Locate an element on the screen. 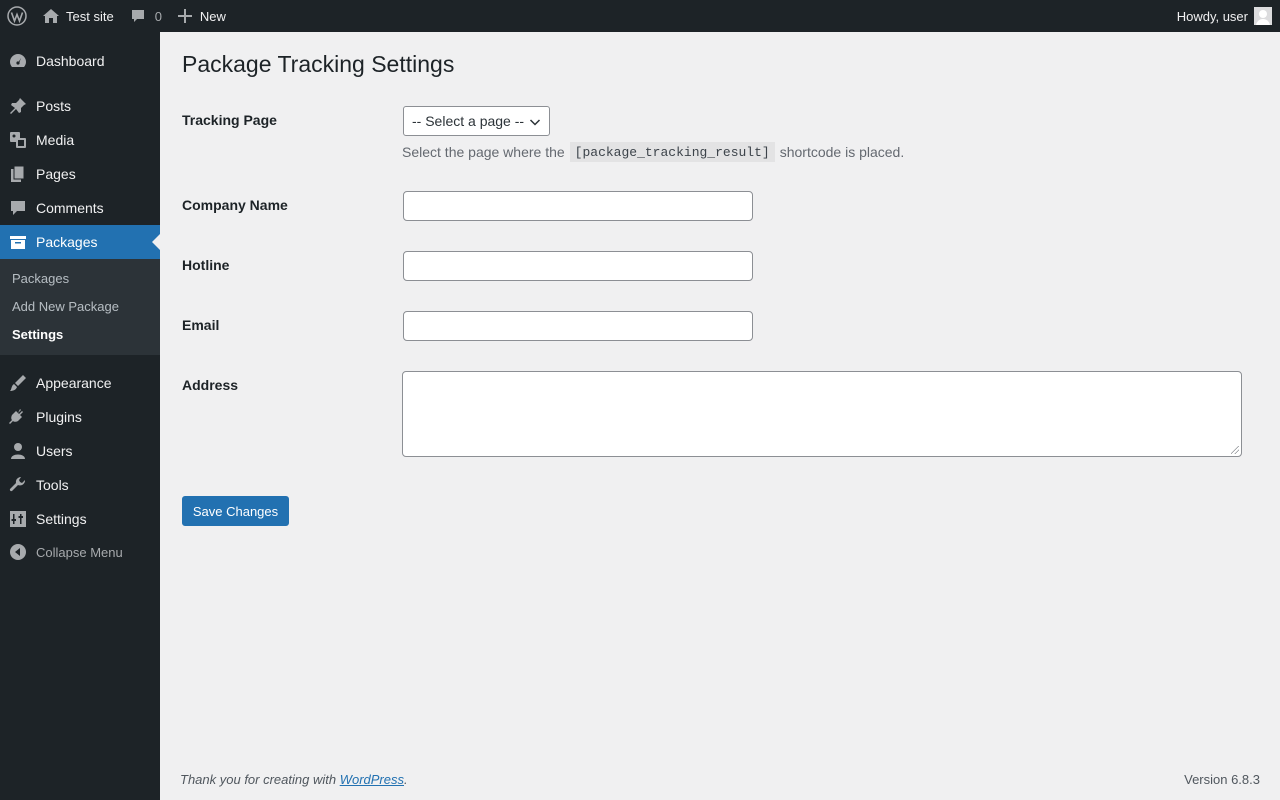 The width and height of the screenshot is (1280, 800). collapse-menu-button: Collapse Menu is located at coordinates (80, 552).